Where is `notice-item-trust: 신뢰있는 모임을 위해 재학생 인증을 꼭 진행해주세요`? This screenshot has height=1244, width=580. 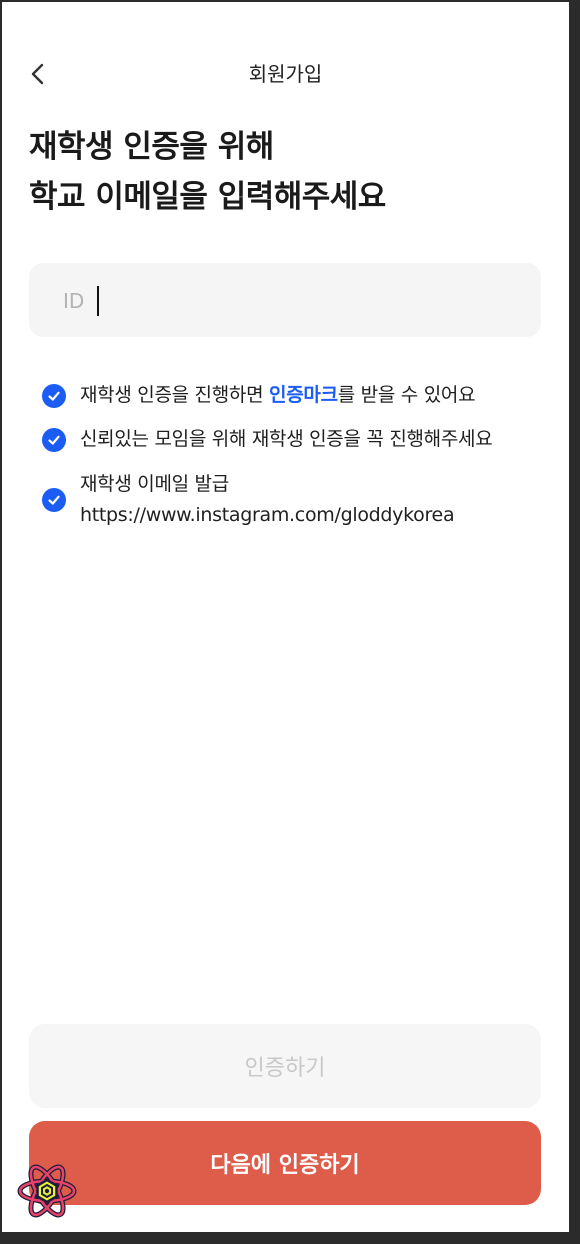
notice-item-trust: 신뢰있는 모임을 위해 재학생 인증을 꼭 진행해주세요 is located at coordinates (292, 439).